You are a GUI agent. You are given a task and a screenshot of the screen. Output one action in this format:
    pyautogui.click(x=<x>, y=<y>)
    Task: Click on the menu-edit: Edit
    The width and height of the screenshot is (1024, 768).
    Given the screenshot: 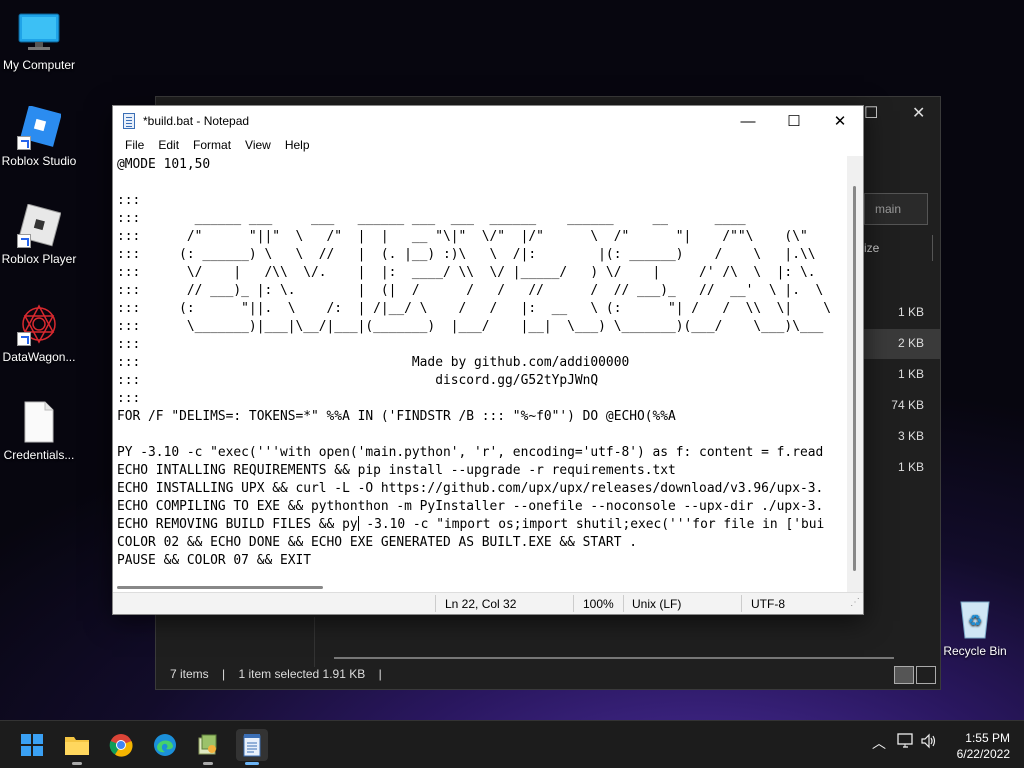 What is the action you would take?
    pyautogui.click(x=168, y=146)
    